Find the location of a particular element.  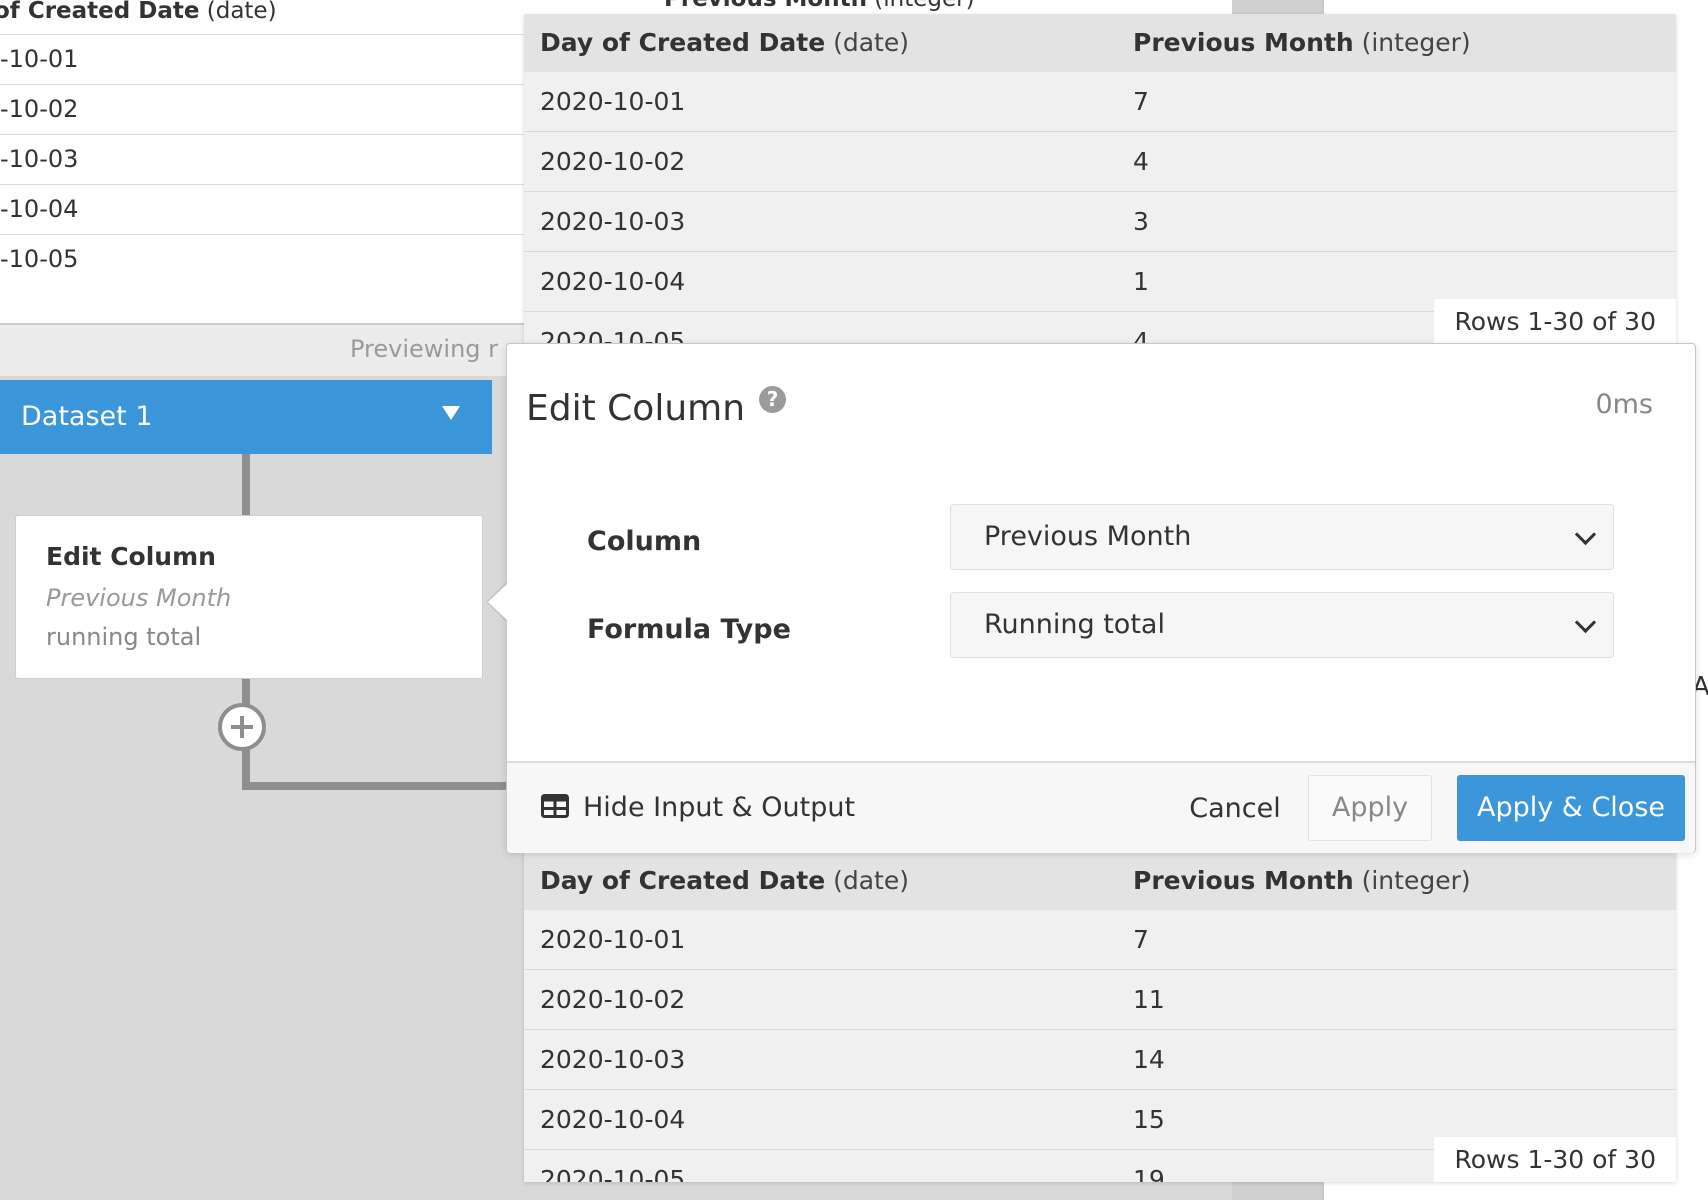

column-select: Previous Month is located at coordinates (1282, 537).